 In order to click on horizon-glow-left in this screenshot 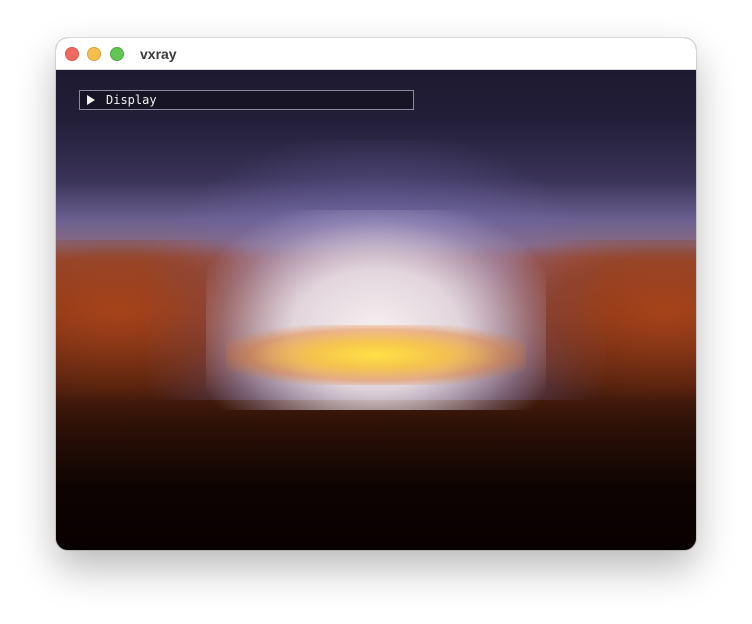, I will do `click(176, 320)`.